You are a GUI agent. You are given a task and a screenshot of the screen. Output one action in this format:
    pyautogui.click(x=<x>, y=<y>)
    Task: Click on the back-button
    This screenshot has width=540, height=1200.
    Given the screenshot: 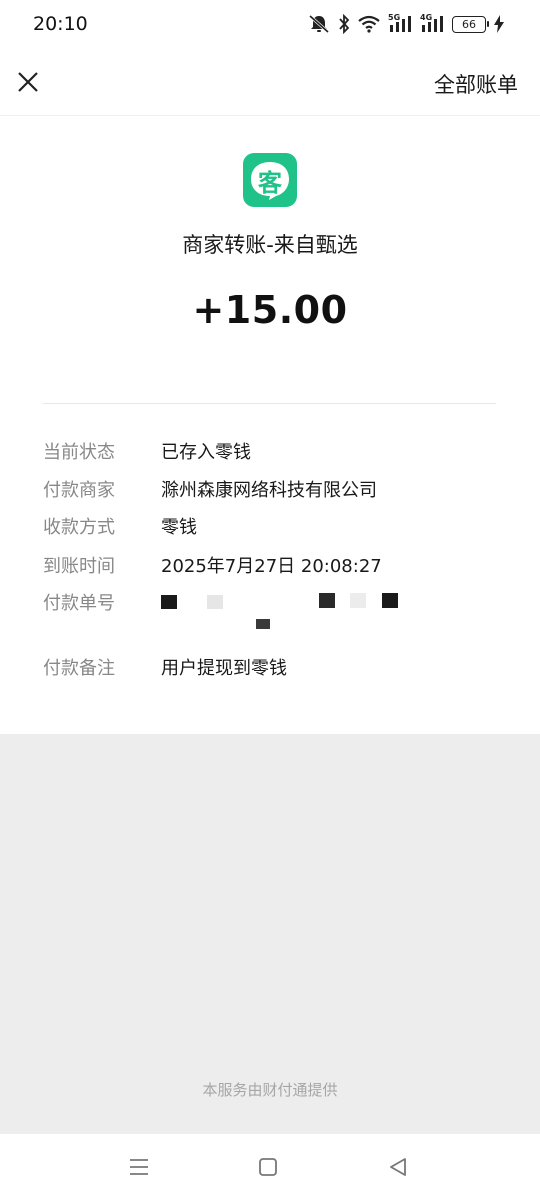 What is the action you would take?
    pyautogui.click(x=398, y=1167)
    